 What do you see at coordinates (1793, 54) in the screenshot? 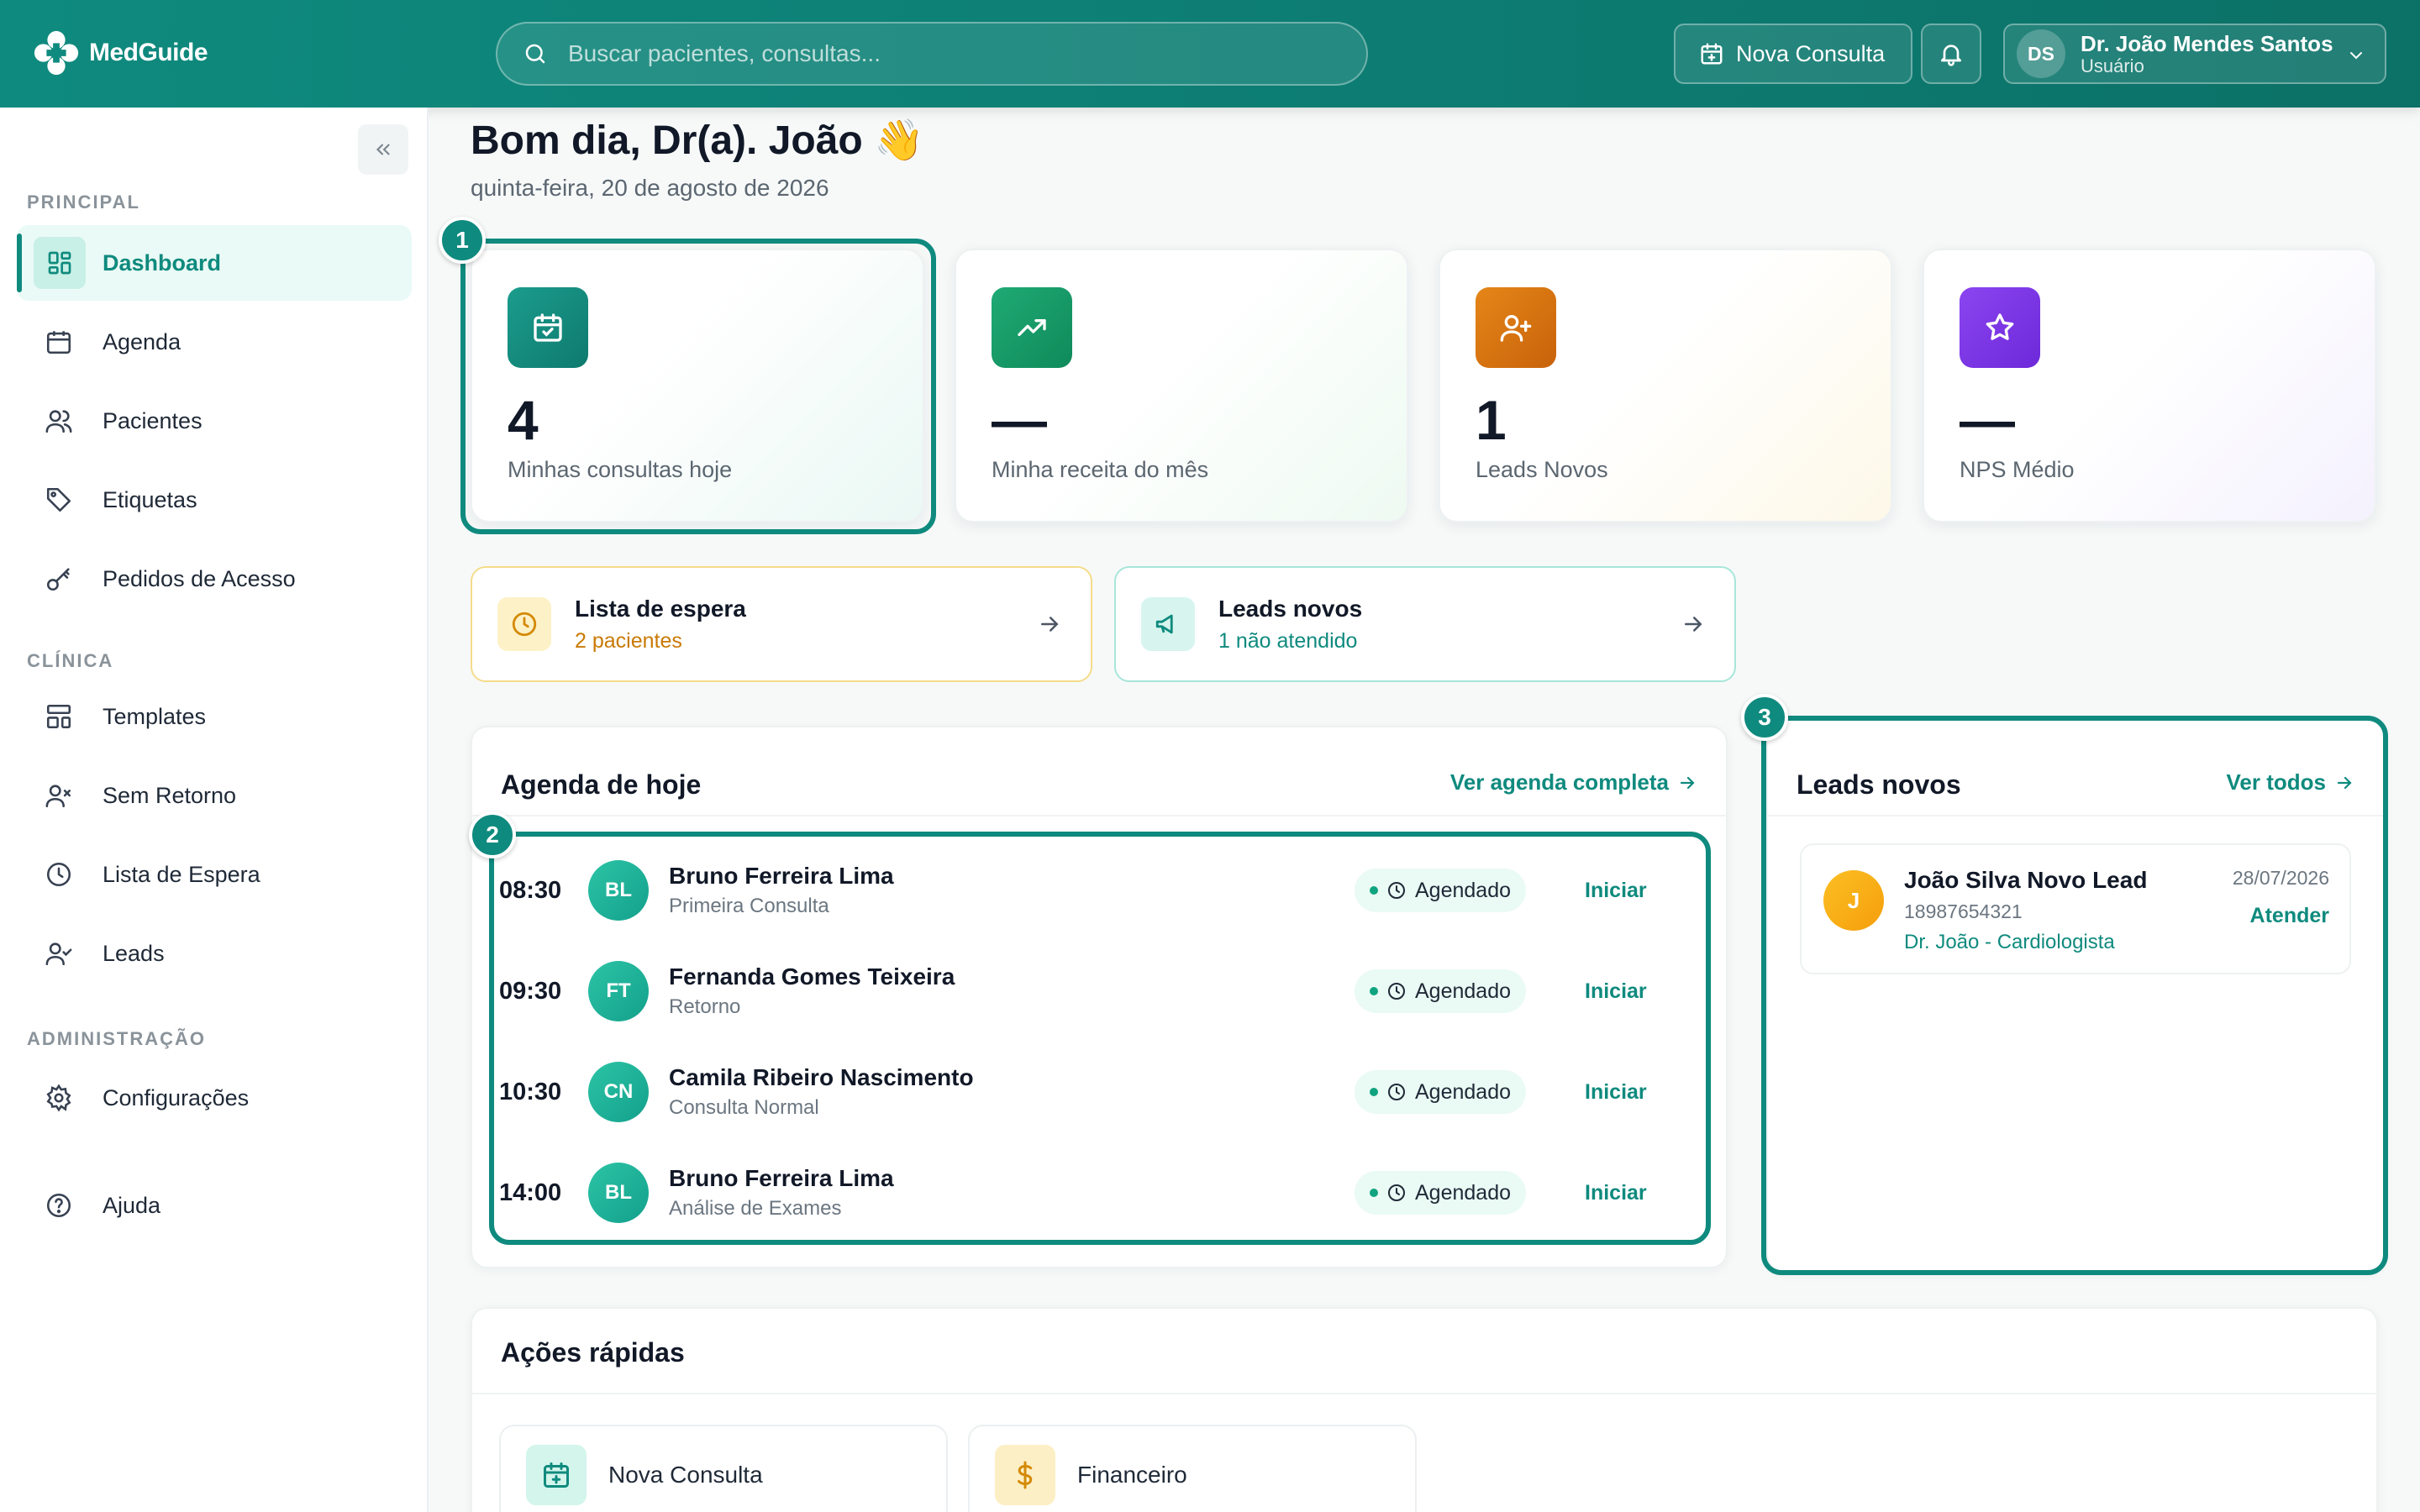
I see `new-consult-button: Nova Consulta` at bounding box center [1793, 54].